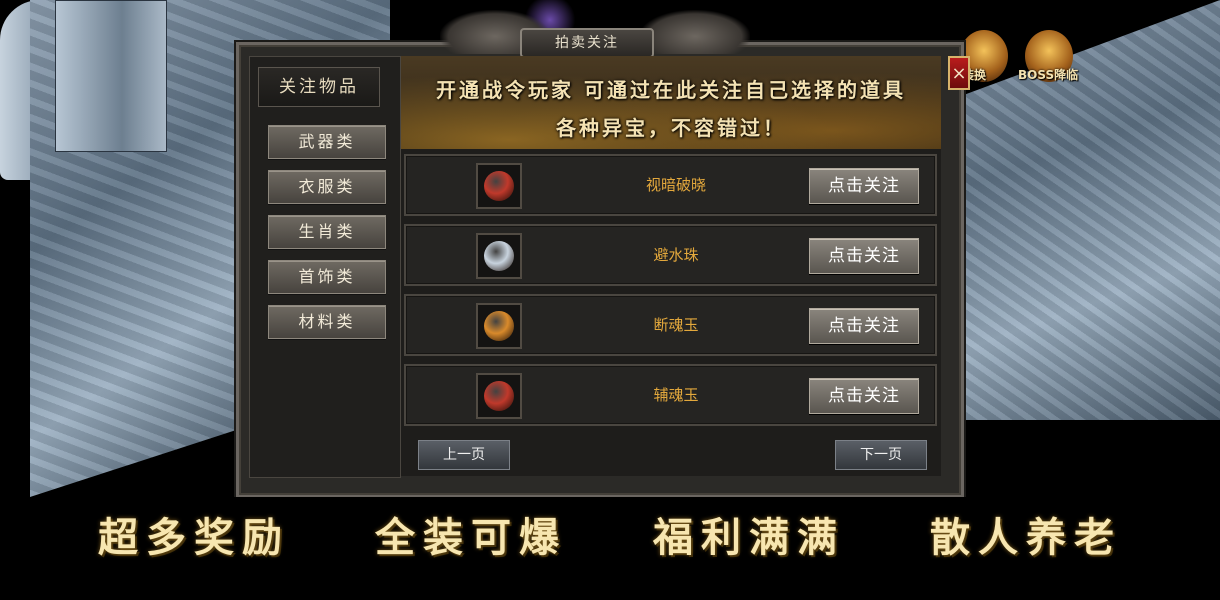 The height and width of the screenshot is (600, 1220). I want to click on slogan-text: 散人养老, so click(1026, 537).